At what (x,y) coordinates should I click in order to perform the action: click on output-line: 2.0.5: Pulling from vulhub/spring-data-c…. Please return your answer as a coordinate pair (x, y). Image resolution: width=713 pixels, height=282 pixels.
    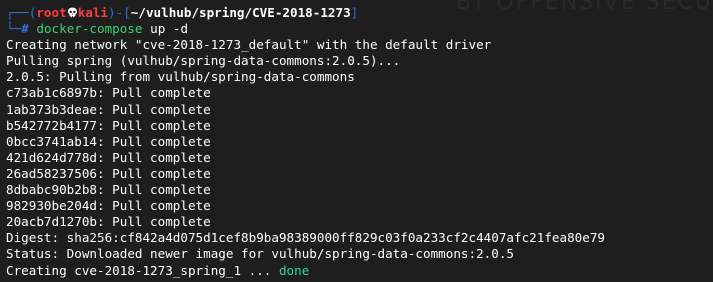
    Looking at the image, I should click on (180, 77).